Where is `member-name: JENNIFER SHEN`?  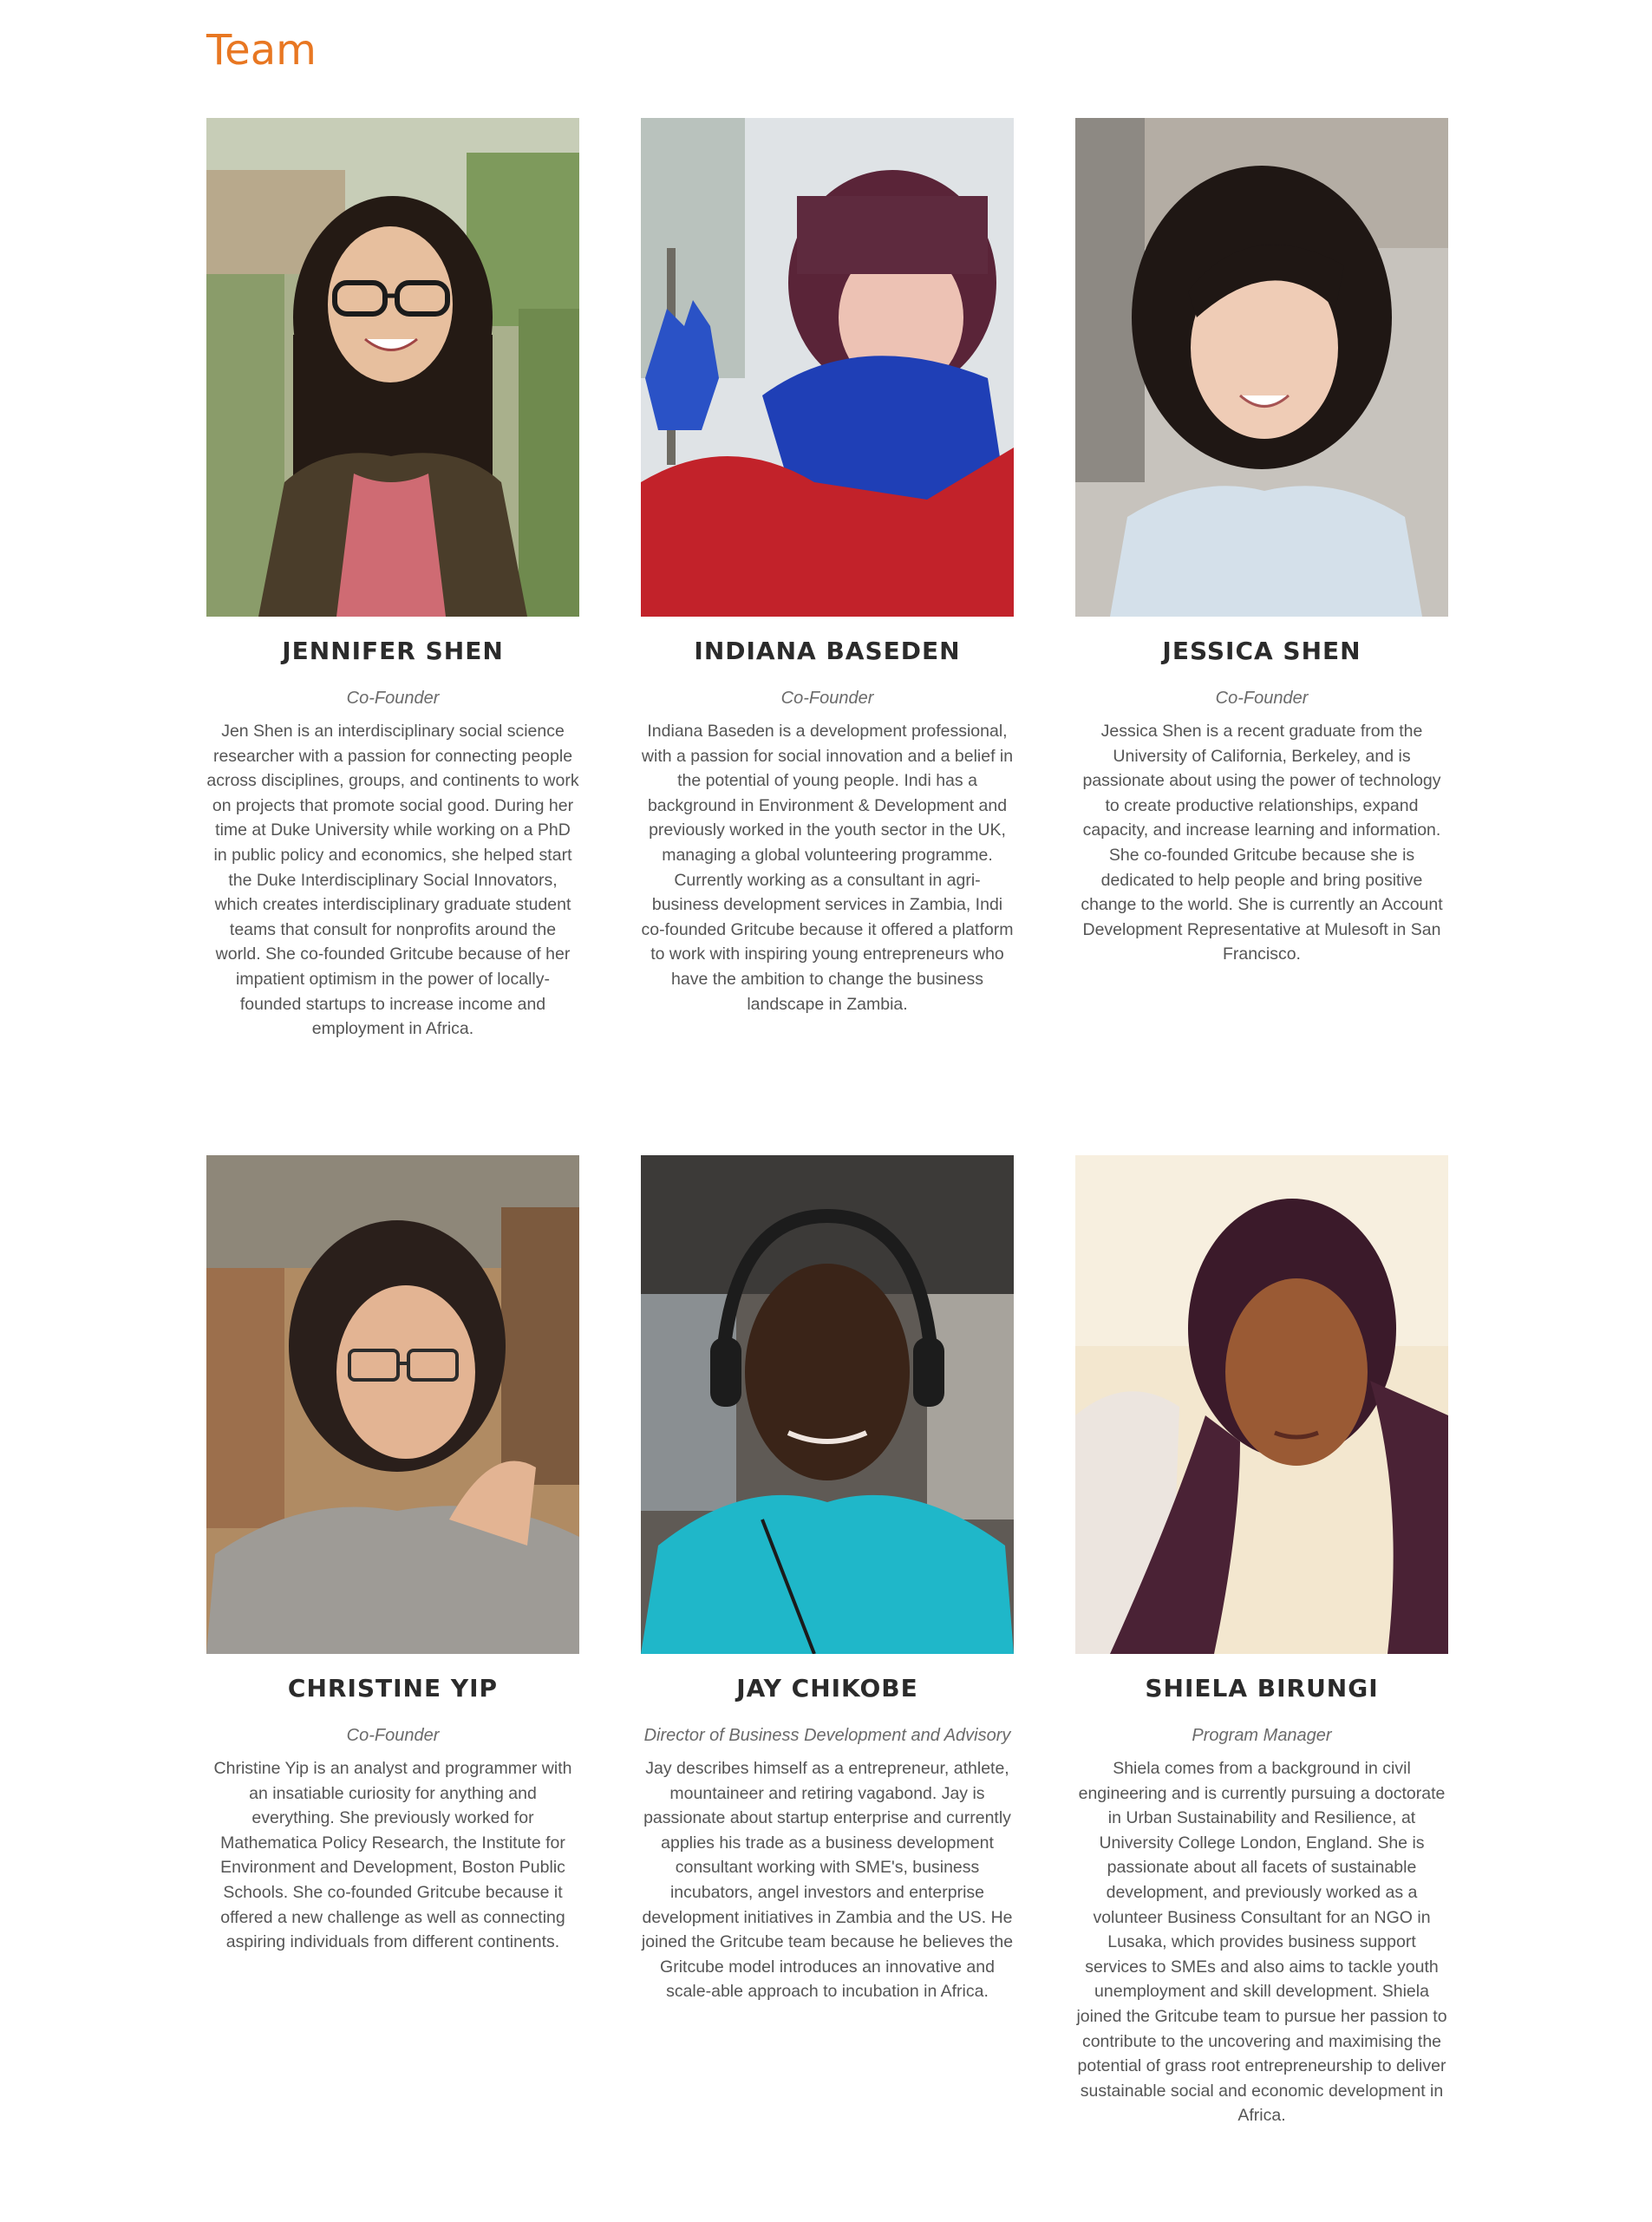
member-name: JENNIFER SHEN is located at coordinates (393, 651).